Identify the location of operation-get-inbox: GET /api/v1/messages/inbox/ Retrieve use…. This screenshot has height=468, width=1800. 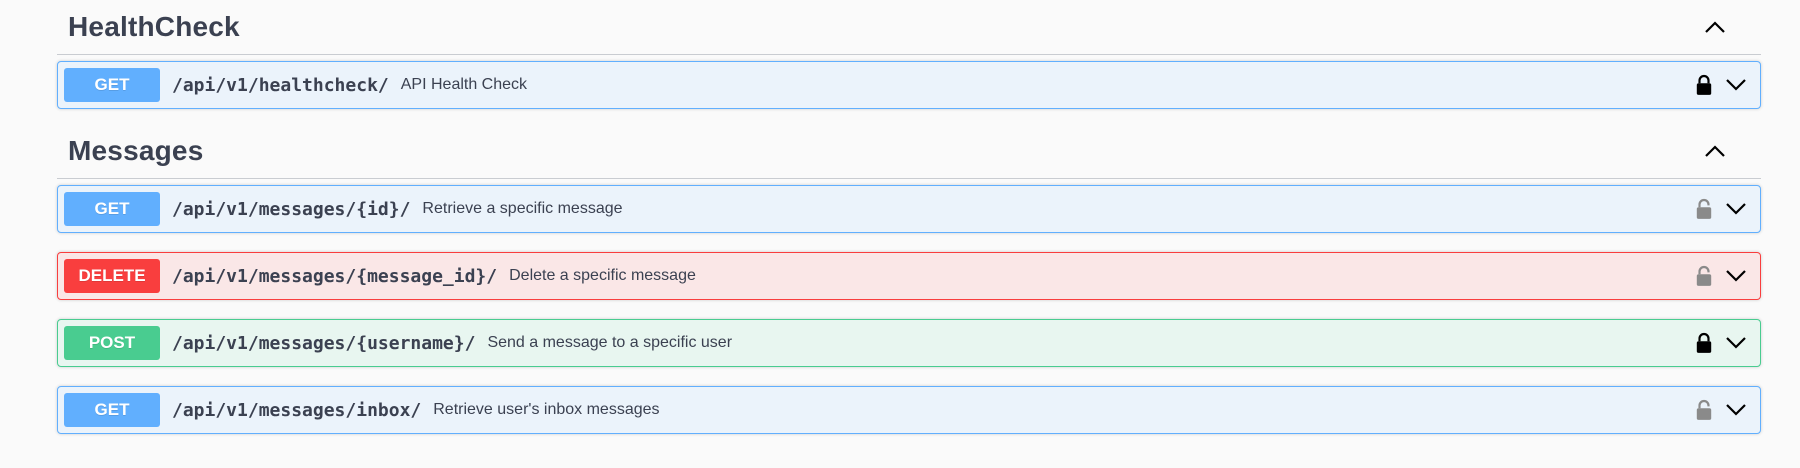
(909, 410).